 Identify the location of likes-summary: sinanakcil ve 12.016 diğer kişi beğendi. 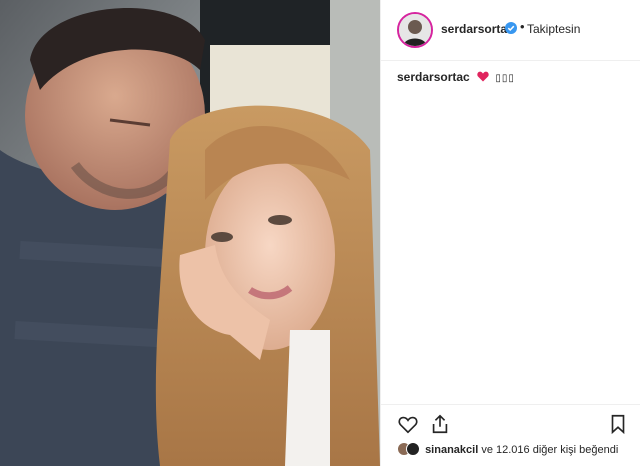
(507, 449).